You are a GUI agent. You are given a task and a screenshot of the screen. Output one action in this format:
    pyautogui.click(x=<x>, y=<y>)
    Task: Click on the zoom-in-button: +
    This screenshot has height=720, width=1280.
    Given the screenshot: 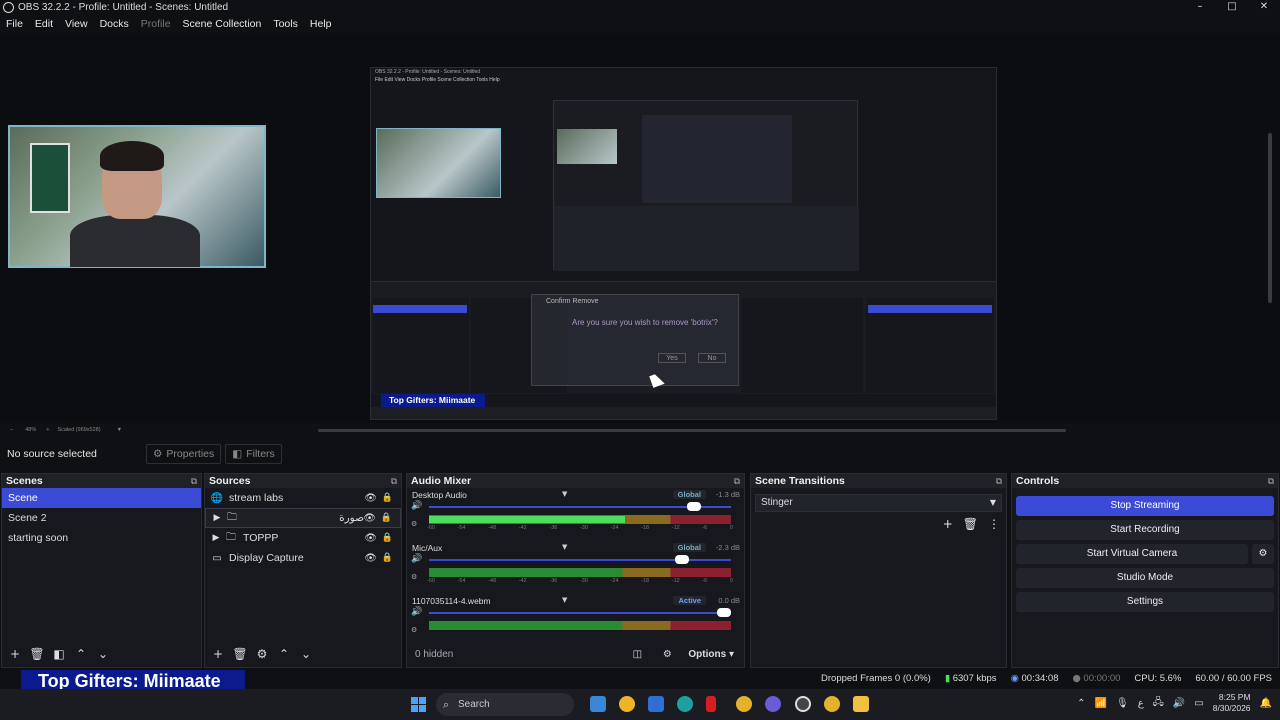 What is the action you would take?
    pyautogui.click(x=47, y=430)
    